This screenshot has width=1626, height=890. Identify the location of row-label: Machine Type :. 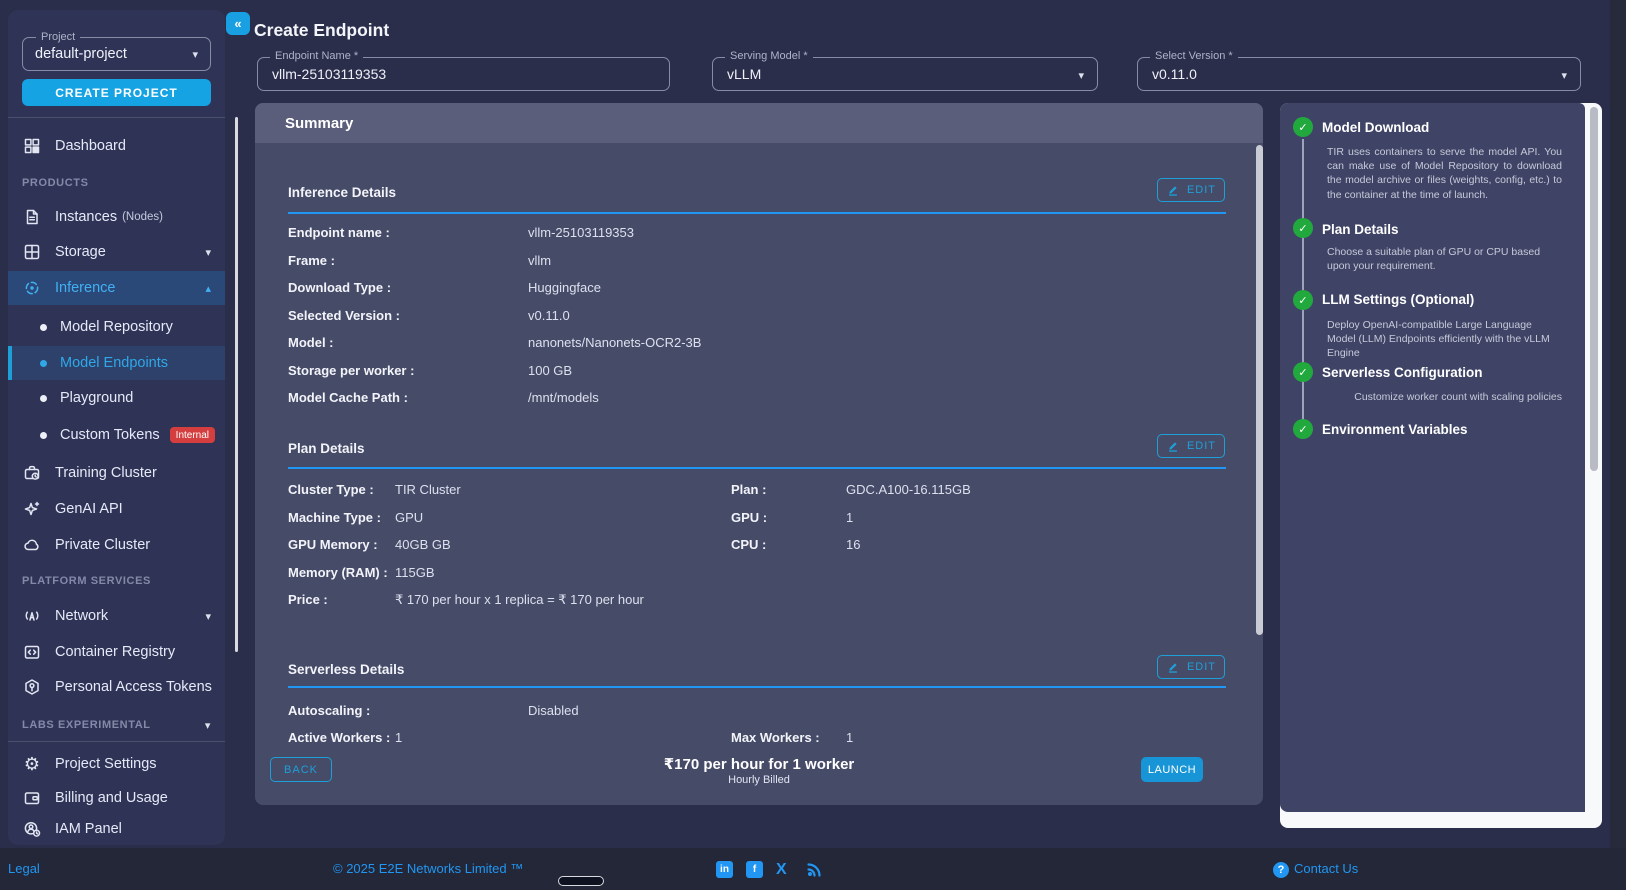
(334, 517).